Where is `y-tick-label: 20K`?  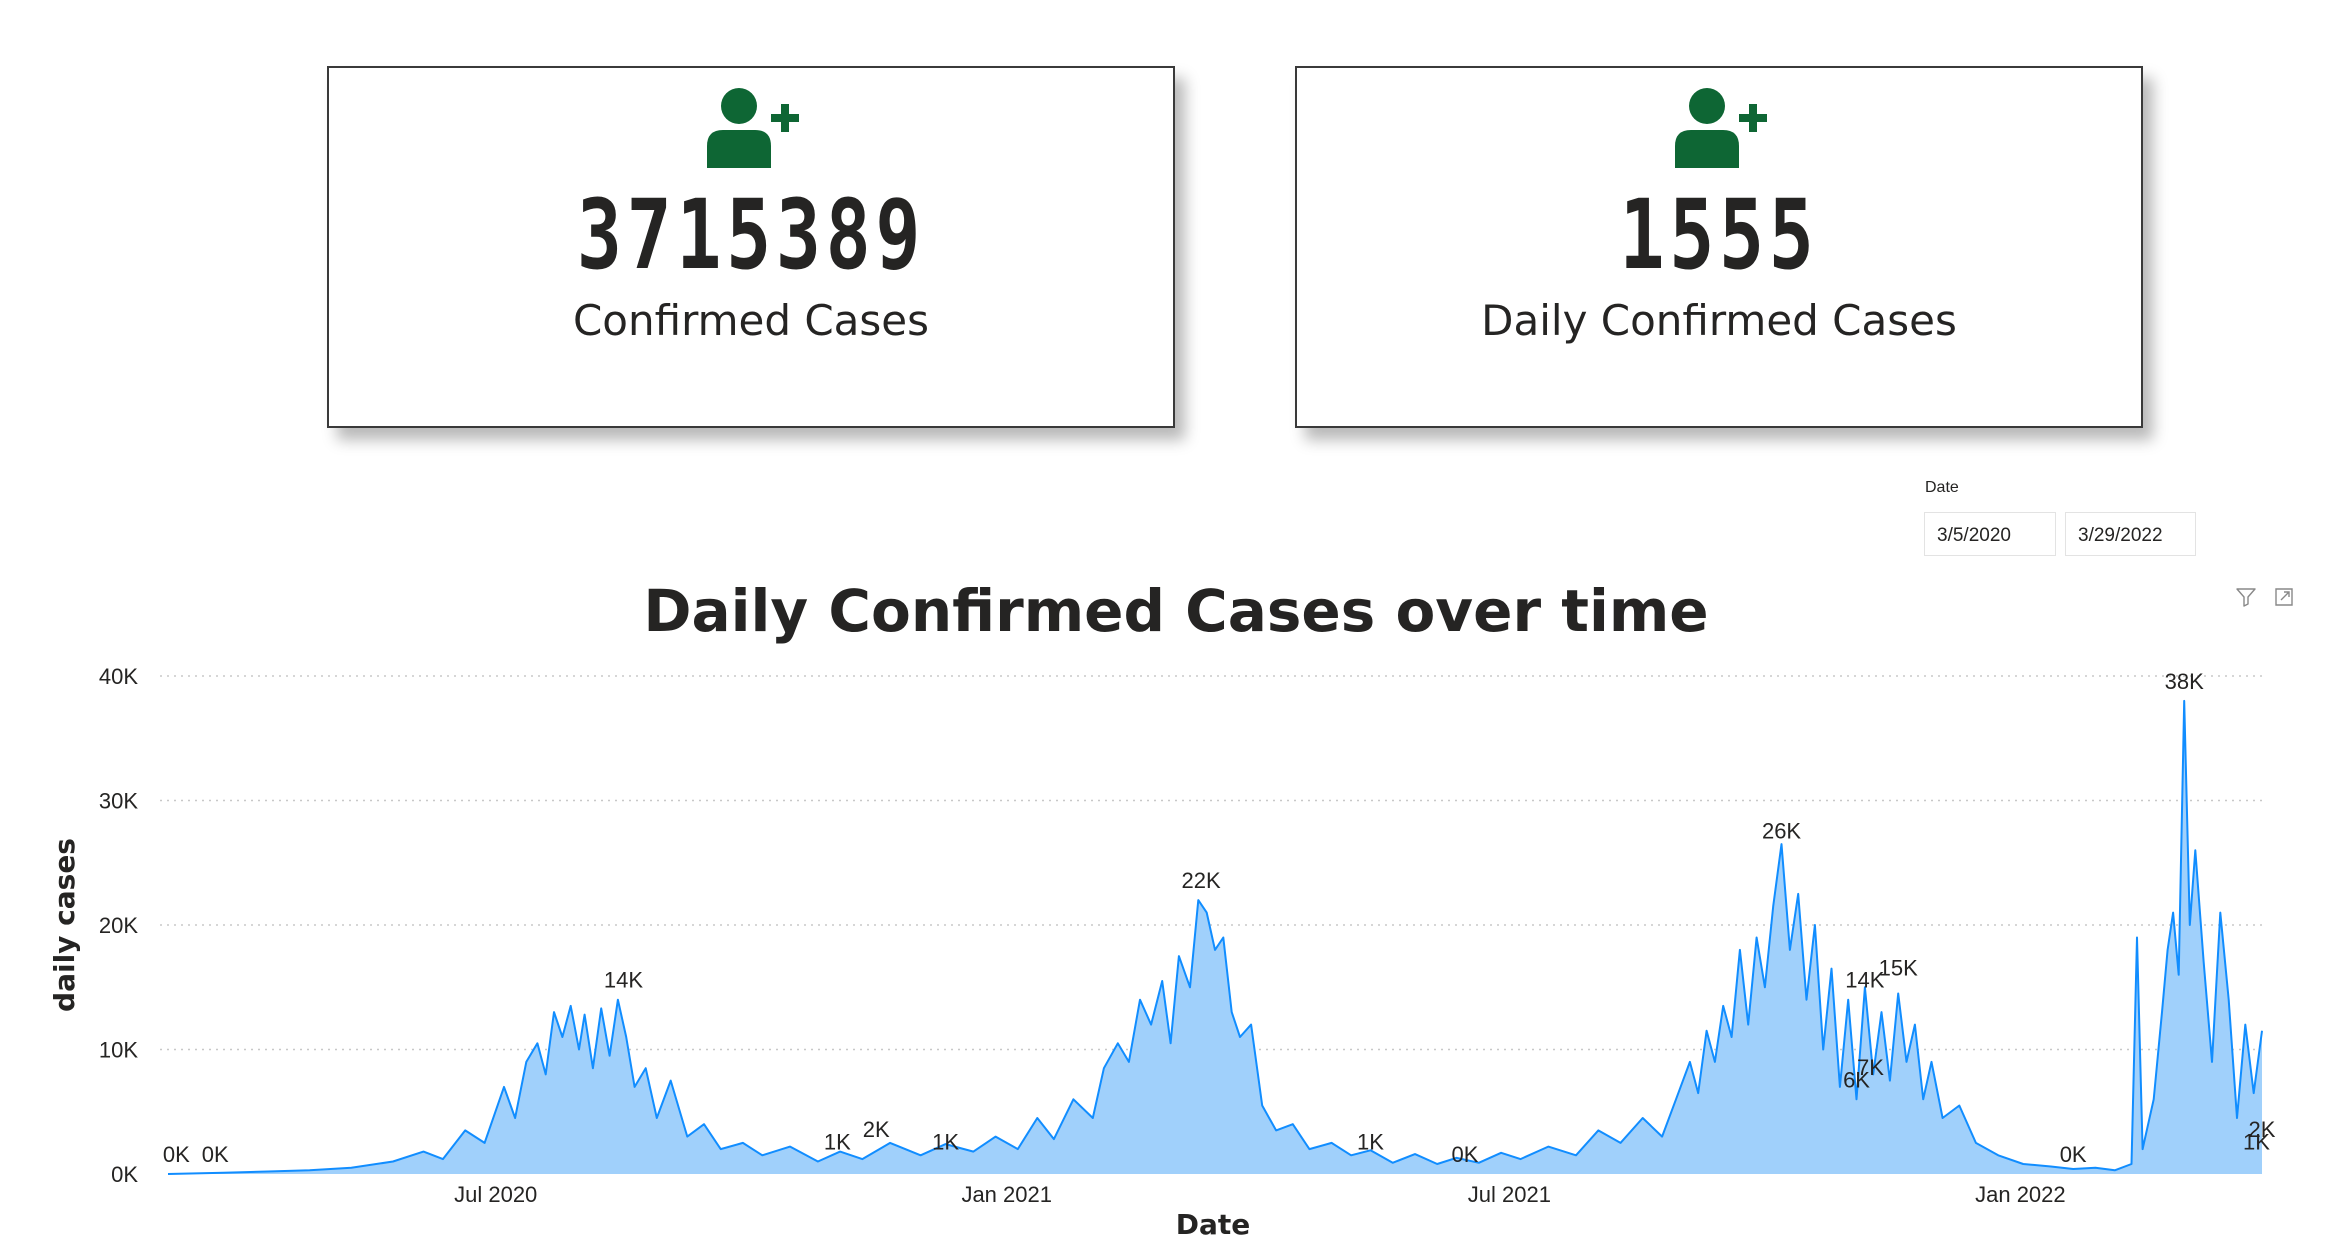
y-tick-label: 20K is located at coordinates (118, 925).